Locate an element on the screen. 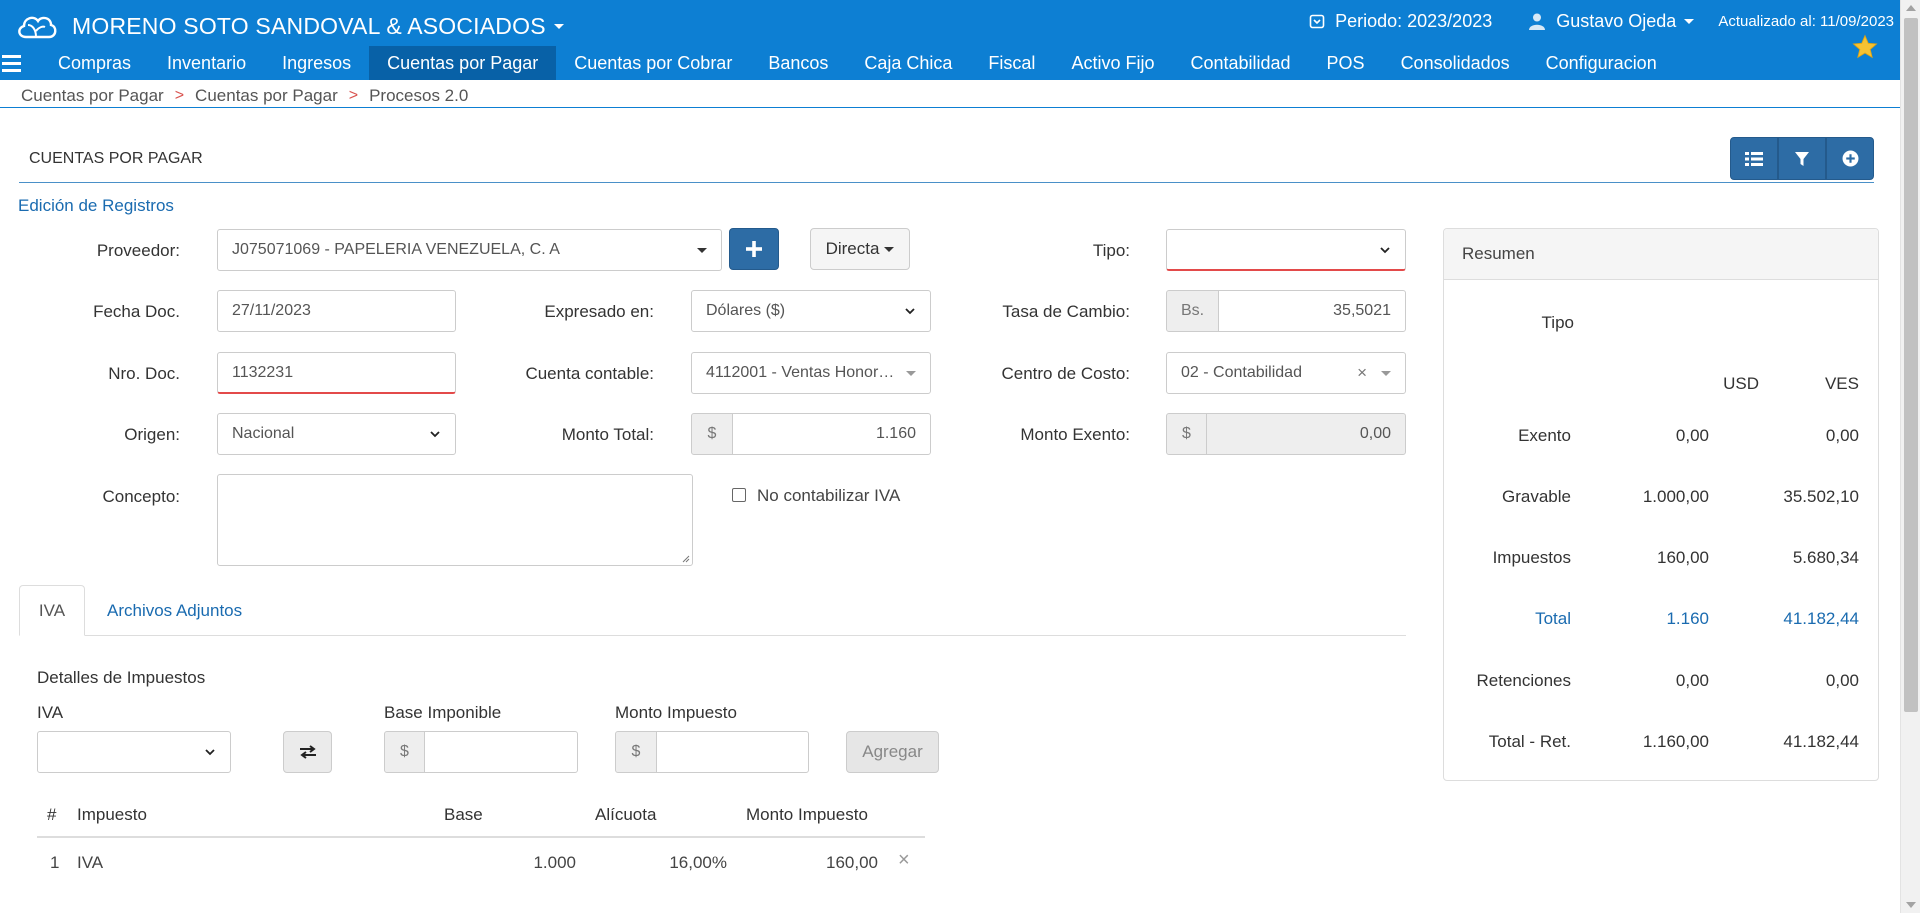 The image size is (1920, 913). concepto-textarea is located at coordinates (455, 520).